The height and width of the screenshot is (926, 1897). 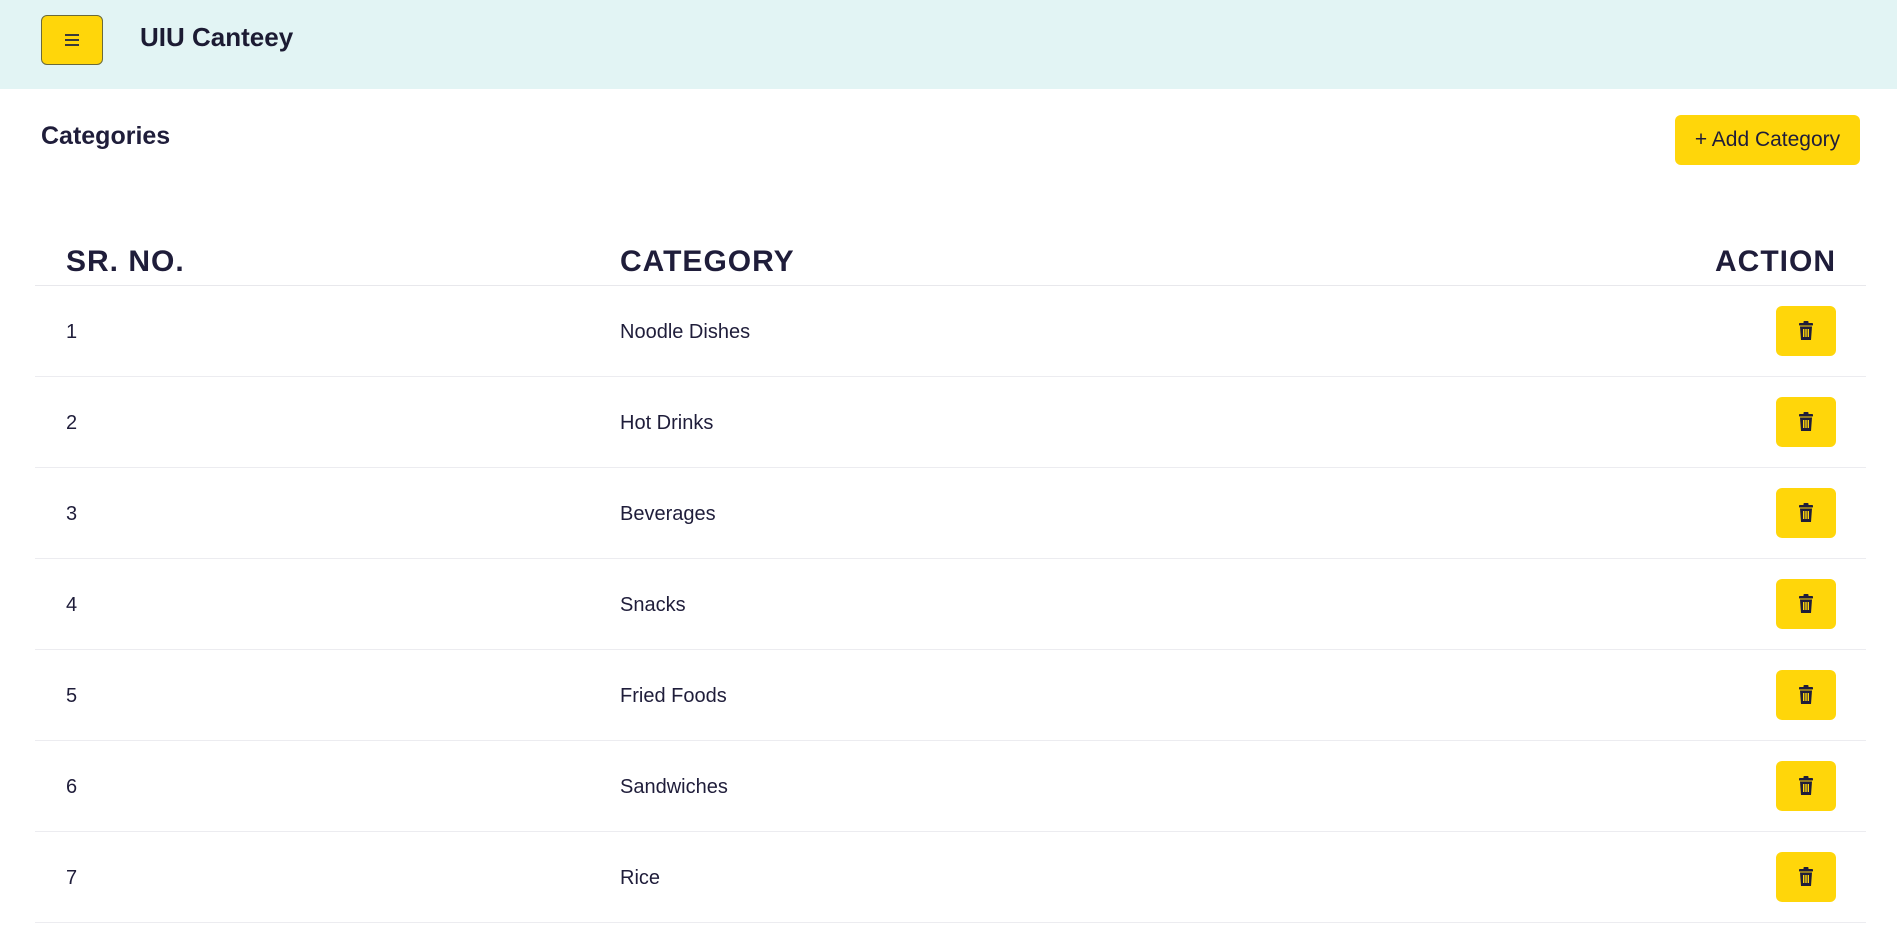 What do you see at coordinates (640, 878) in the screenshot?
I see `row-category-name: Rice` at bounding box center [640, 878].